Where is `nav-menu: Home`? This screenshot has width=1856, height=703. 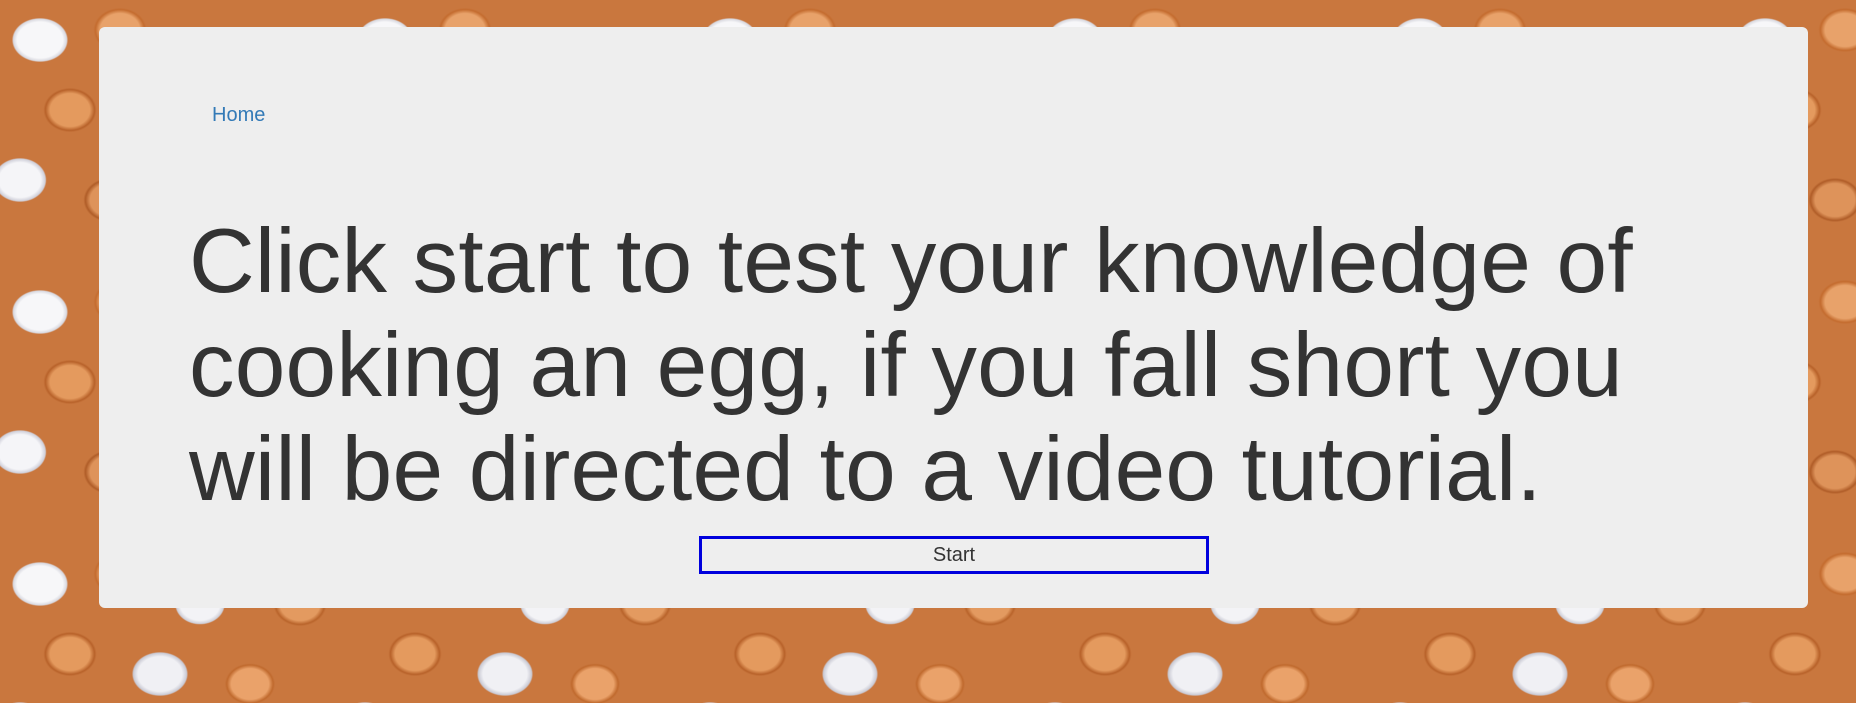 nav-menu: Home is located at coordinates (238, 115).